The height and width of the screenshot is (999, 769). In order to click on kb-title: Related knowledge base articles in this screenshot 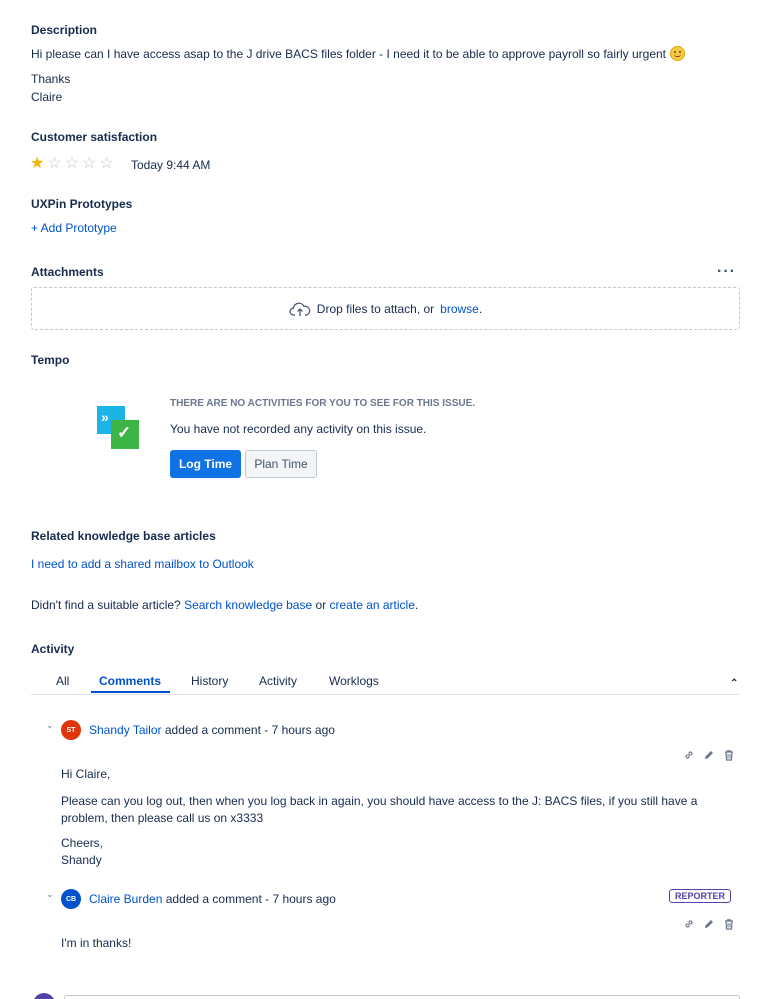, I will do `click(123, 536)`.